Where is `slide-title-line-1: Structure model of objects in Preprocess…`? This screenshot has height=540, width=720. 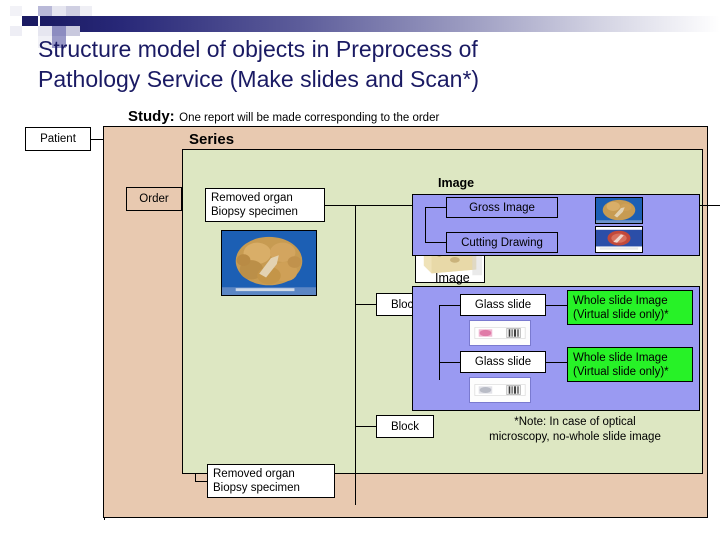 slide-title-line-1: Structure model of objects in Preprocess… is located at coordinates (258, 49).